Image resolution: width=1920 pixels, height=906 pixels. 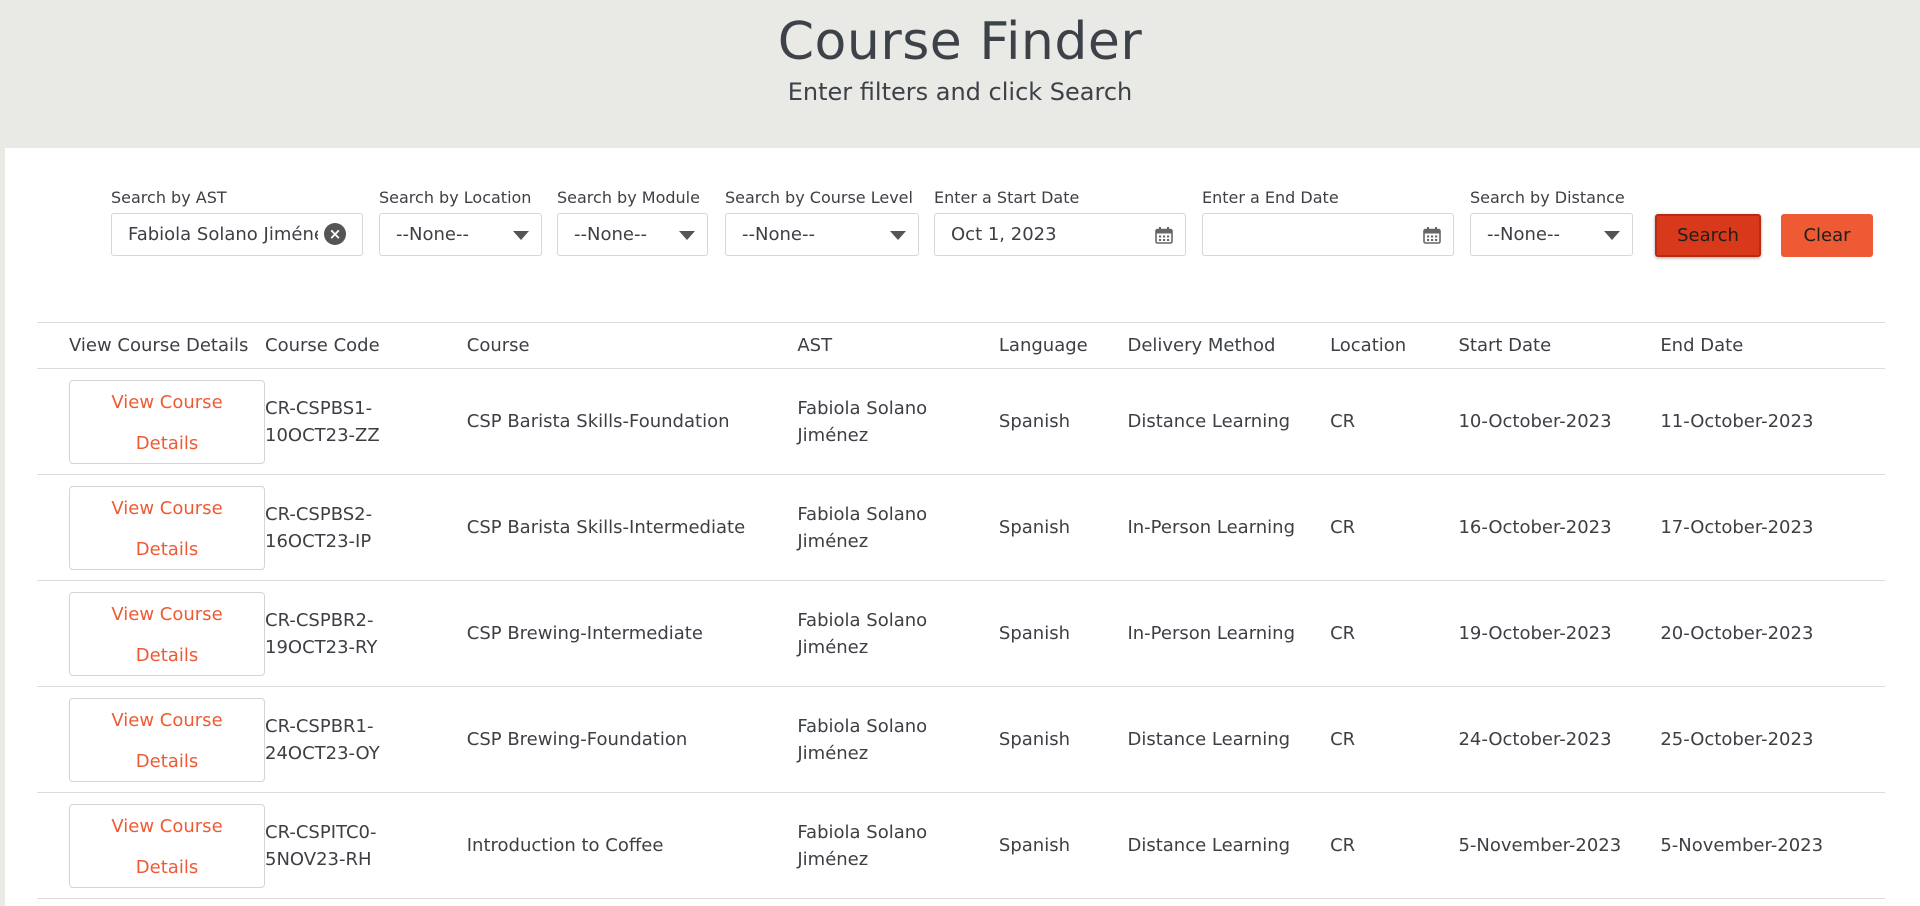 I want to click on column-header-view-details: View Course Details, so click(x=151, y=345).